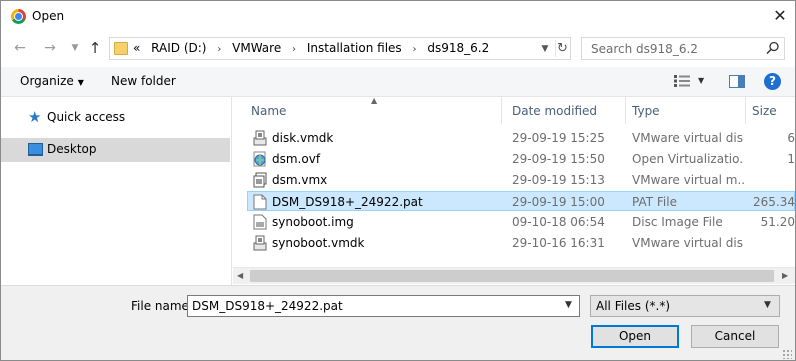  I want to click on file-name-field, so click(377, 306).